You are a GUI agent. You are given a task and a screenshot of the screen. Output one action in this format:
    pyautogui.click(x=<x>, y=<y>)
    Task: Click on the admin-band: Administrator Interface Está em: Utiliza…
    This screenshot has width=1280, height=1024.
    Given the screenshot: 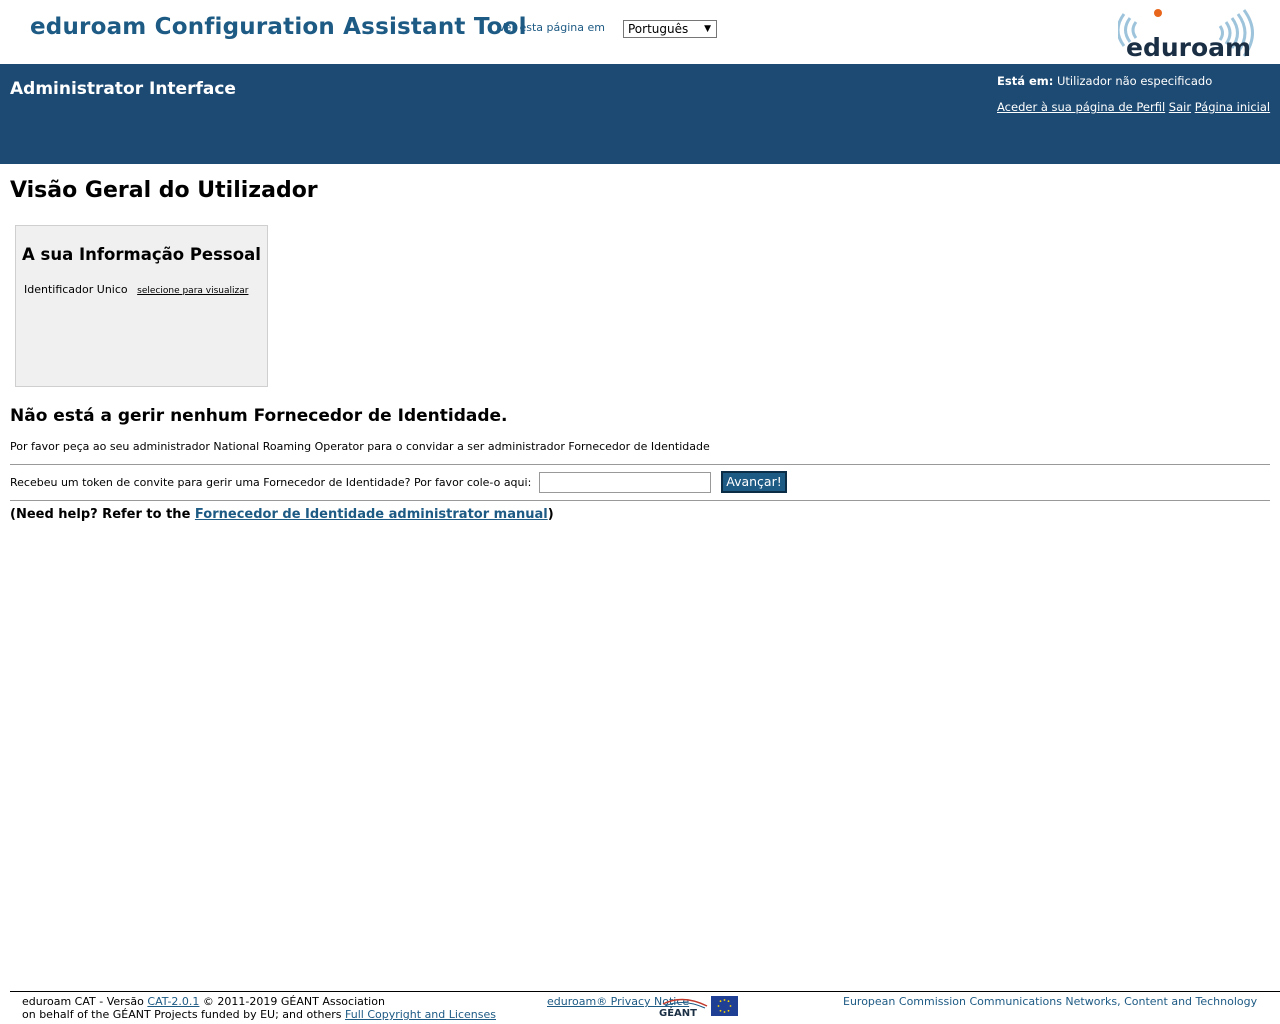 What is the action you would take?
    pyautogui.click(x=640, y=114)
    